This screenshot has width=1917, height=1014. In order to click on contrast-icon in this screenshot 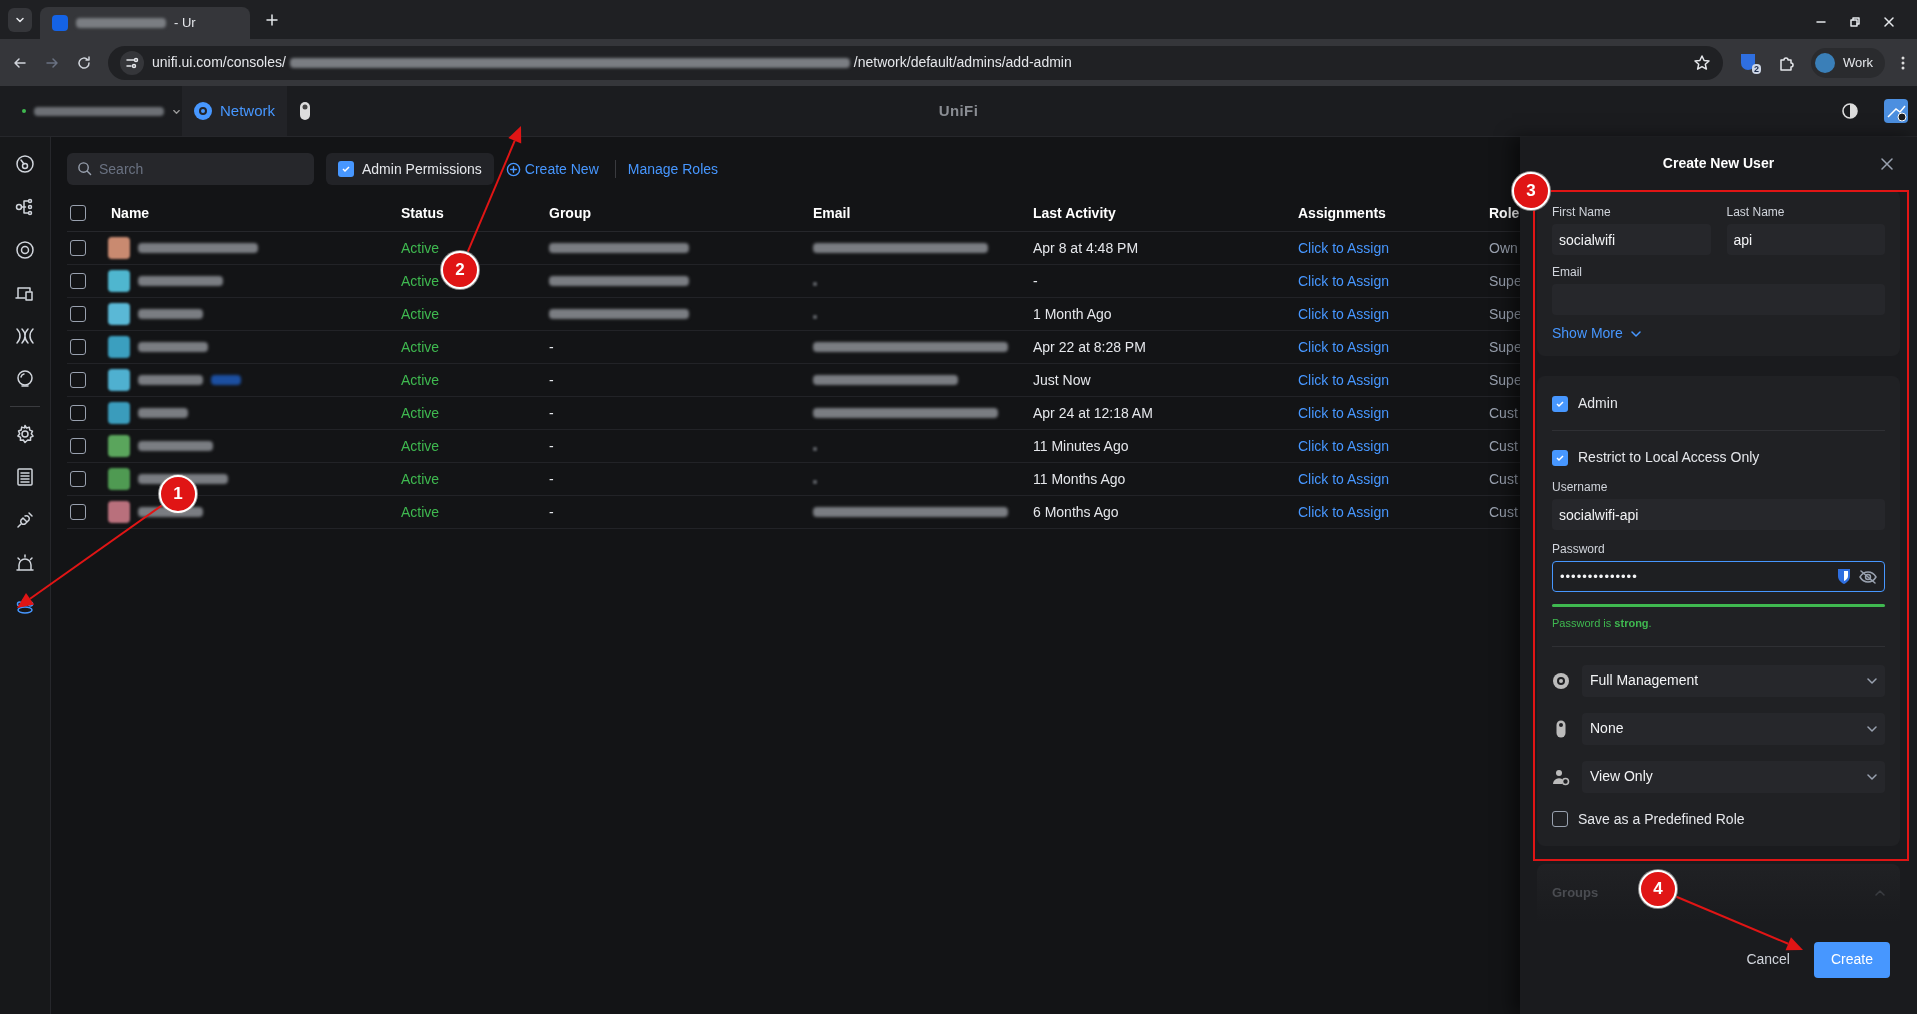, I will do `click(1850, 111)`.